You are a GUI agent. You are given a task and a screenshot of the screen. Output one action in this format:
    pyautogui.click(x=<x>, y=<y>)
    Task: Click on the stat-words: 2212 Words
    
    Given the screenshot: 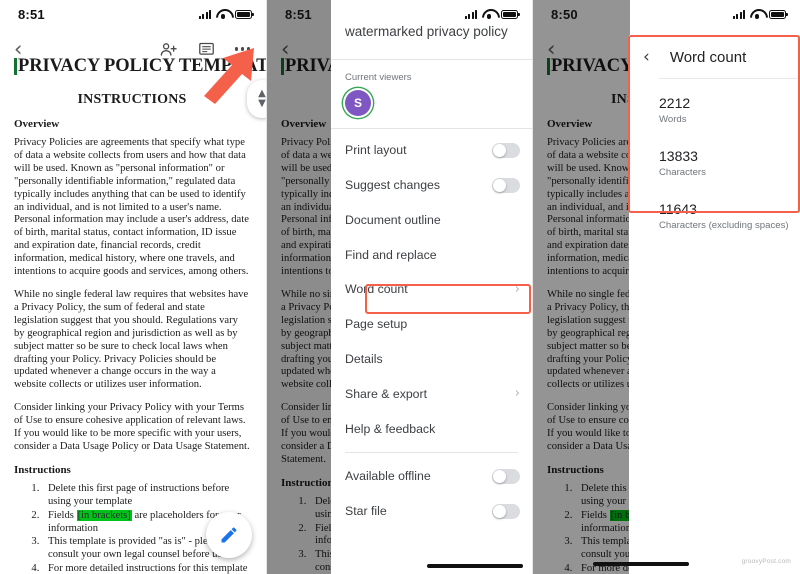 What is the action you would take?
    pyautogui.click(x=729, y=110)
    